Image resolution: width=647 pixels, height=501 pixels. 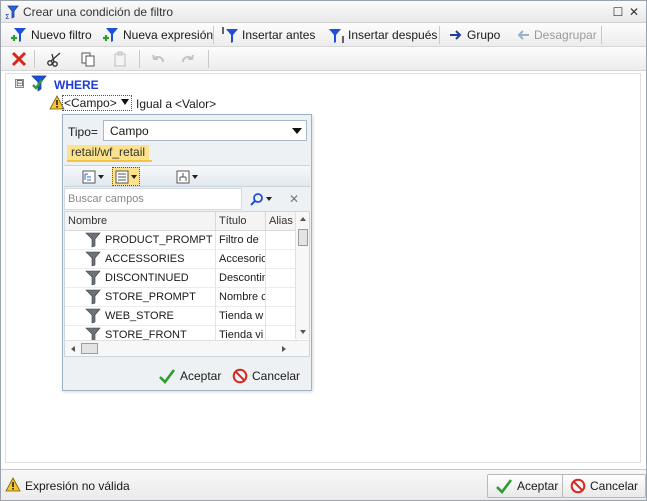 What do you see at coordinates (276, 376) in the screenshot?
I see `popup-cancel-label: Cancelar` at bounding box center [276, 376].